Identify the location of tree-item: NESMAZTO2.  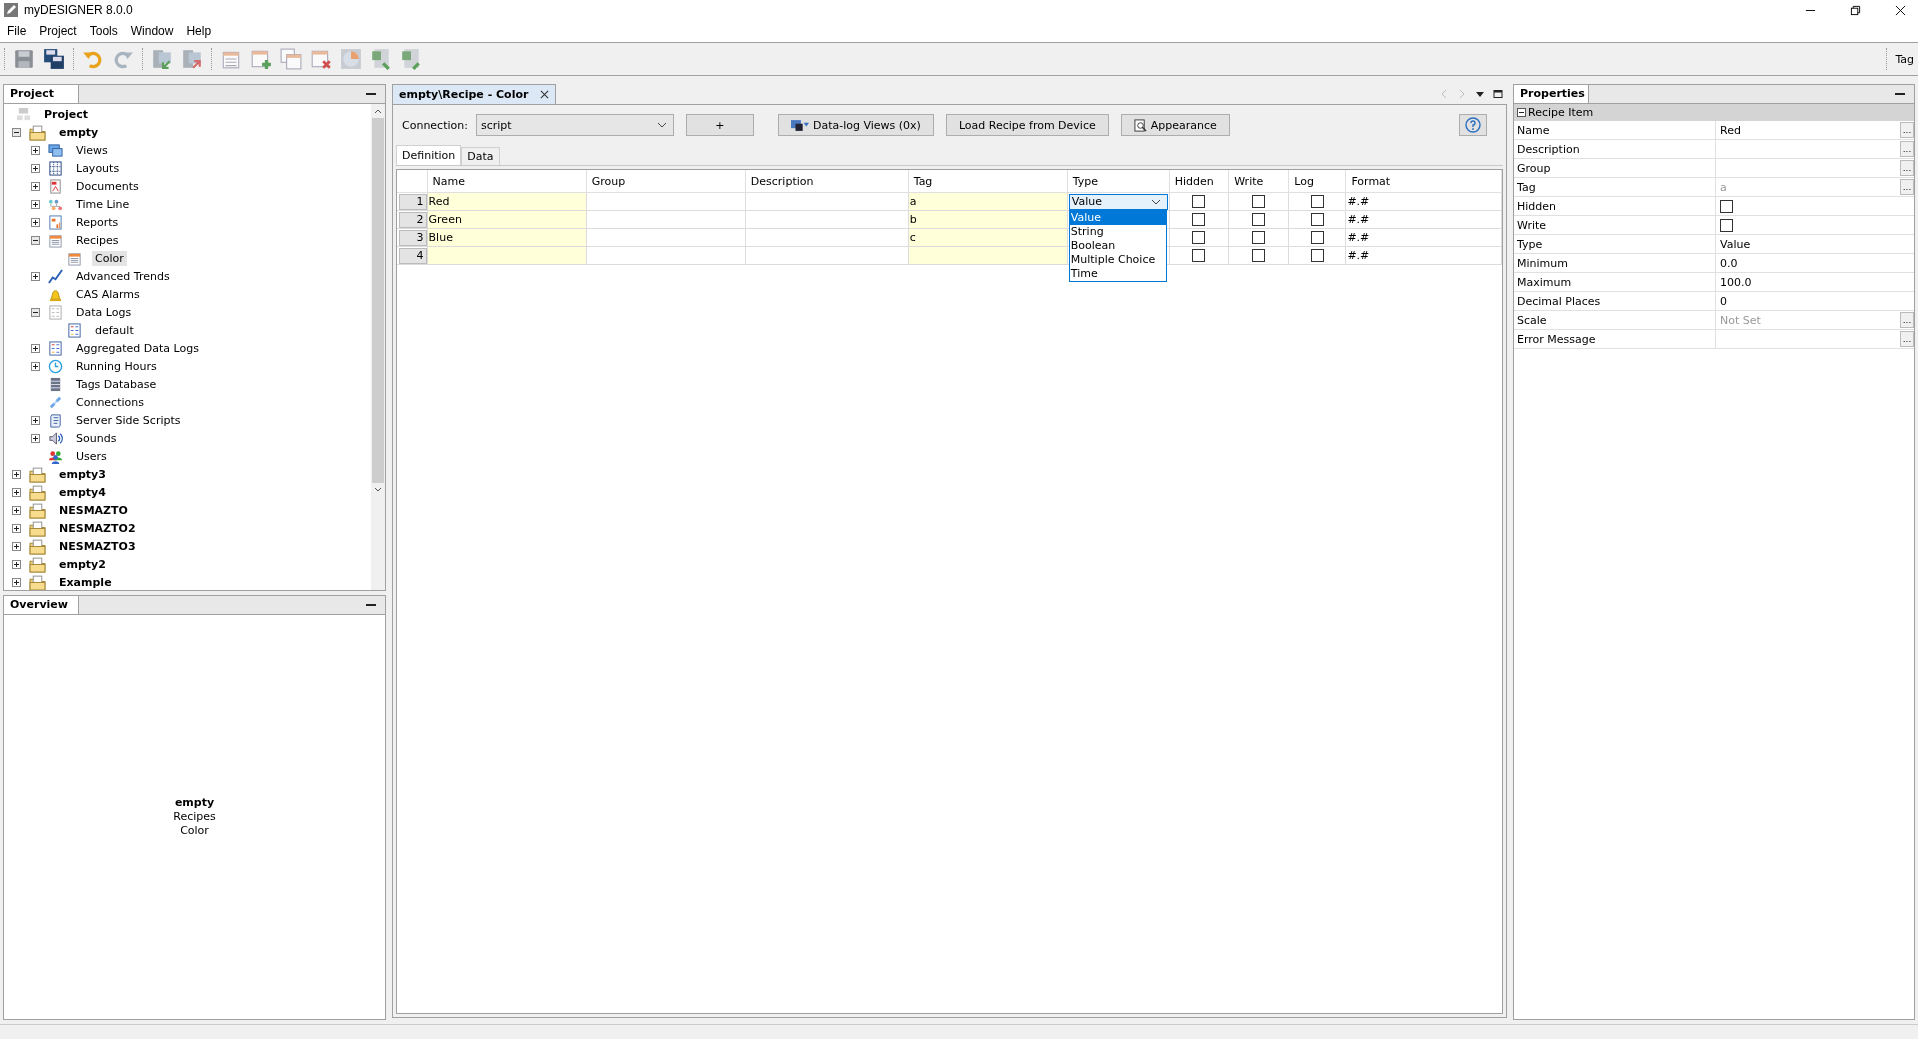
(97, 528).